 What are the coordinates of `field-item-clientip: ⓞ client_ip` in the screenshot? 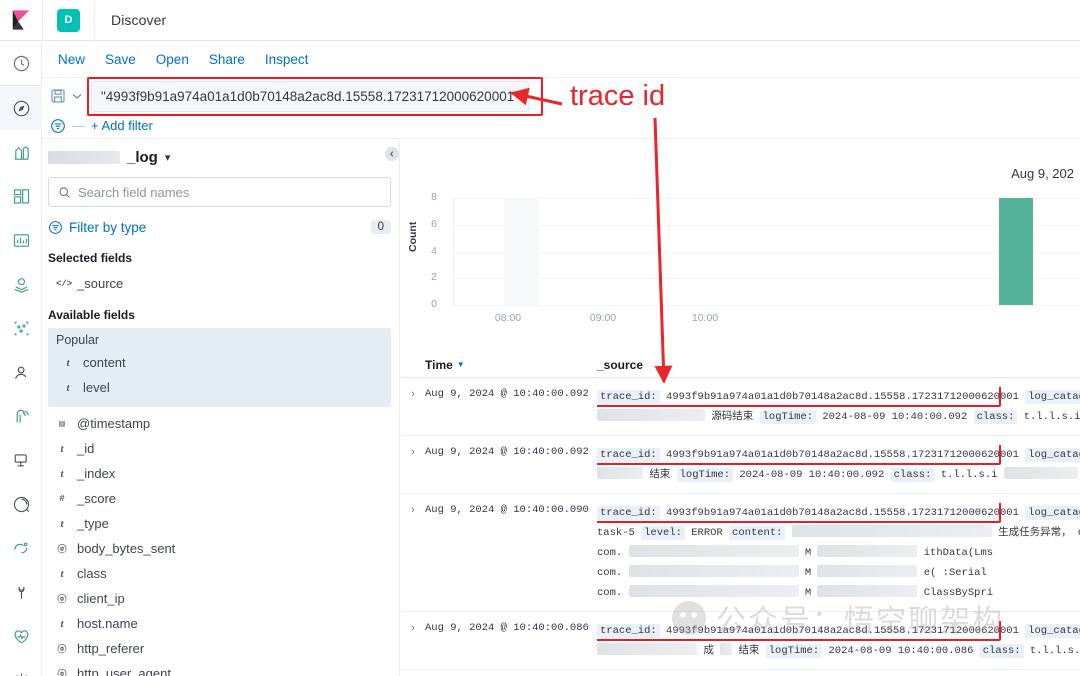 It's located at (220, 598).